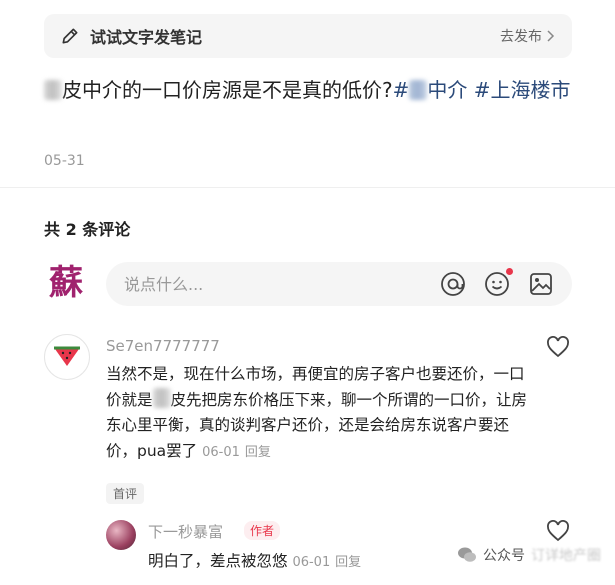 This screenshot has width=615, height=585. What do you see at coordinates (185, 531) in the screenshot?
I see `replier-username: 下一秒暴富` at bounding box center [185, 531].